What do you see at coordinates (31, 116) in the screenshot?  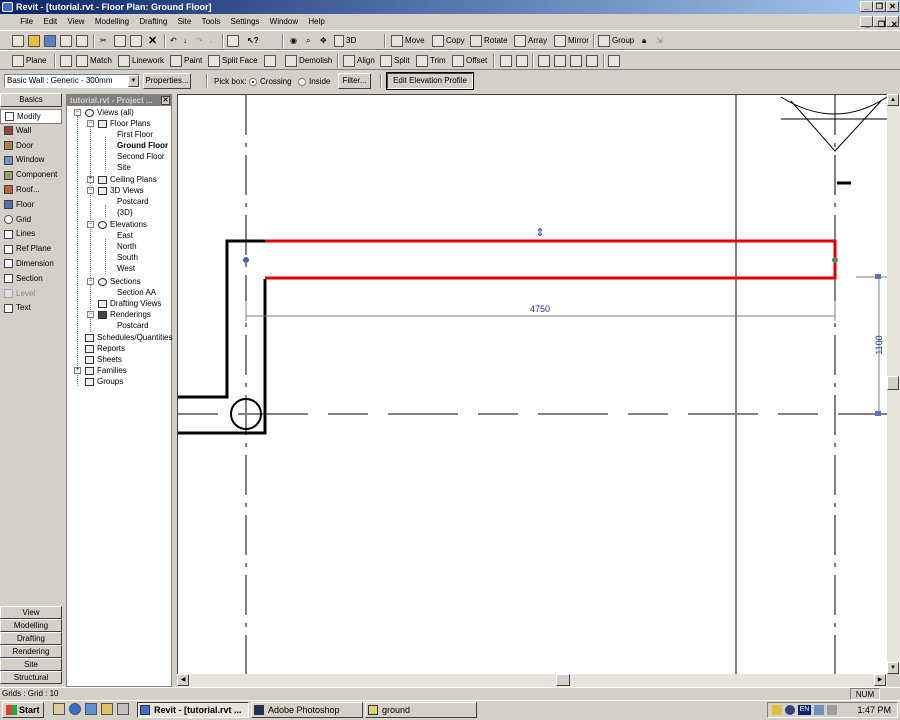 I see `modify-tool: Modify` at bounding box center [31, 116].